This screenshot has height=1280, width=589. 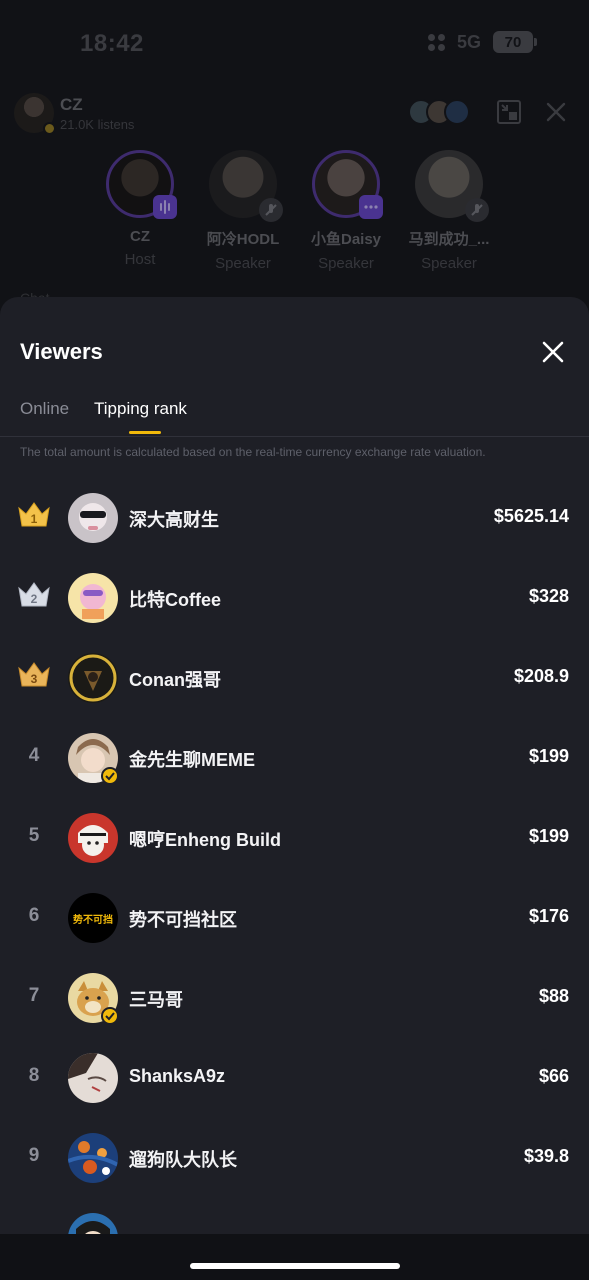 I want to click on tip-amount: $176, so click(x=548, y=916).